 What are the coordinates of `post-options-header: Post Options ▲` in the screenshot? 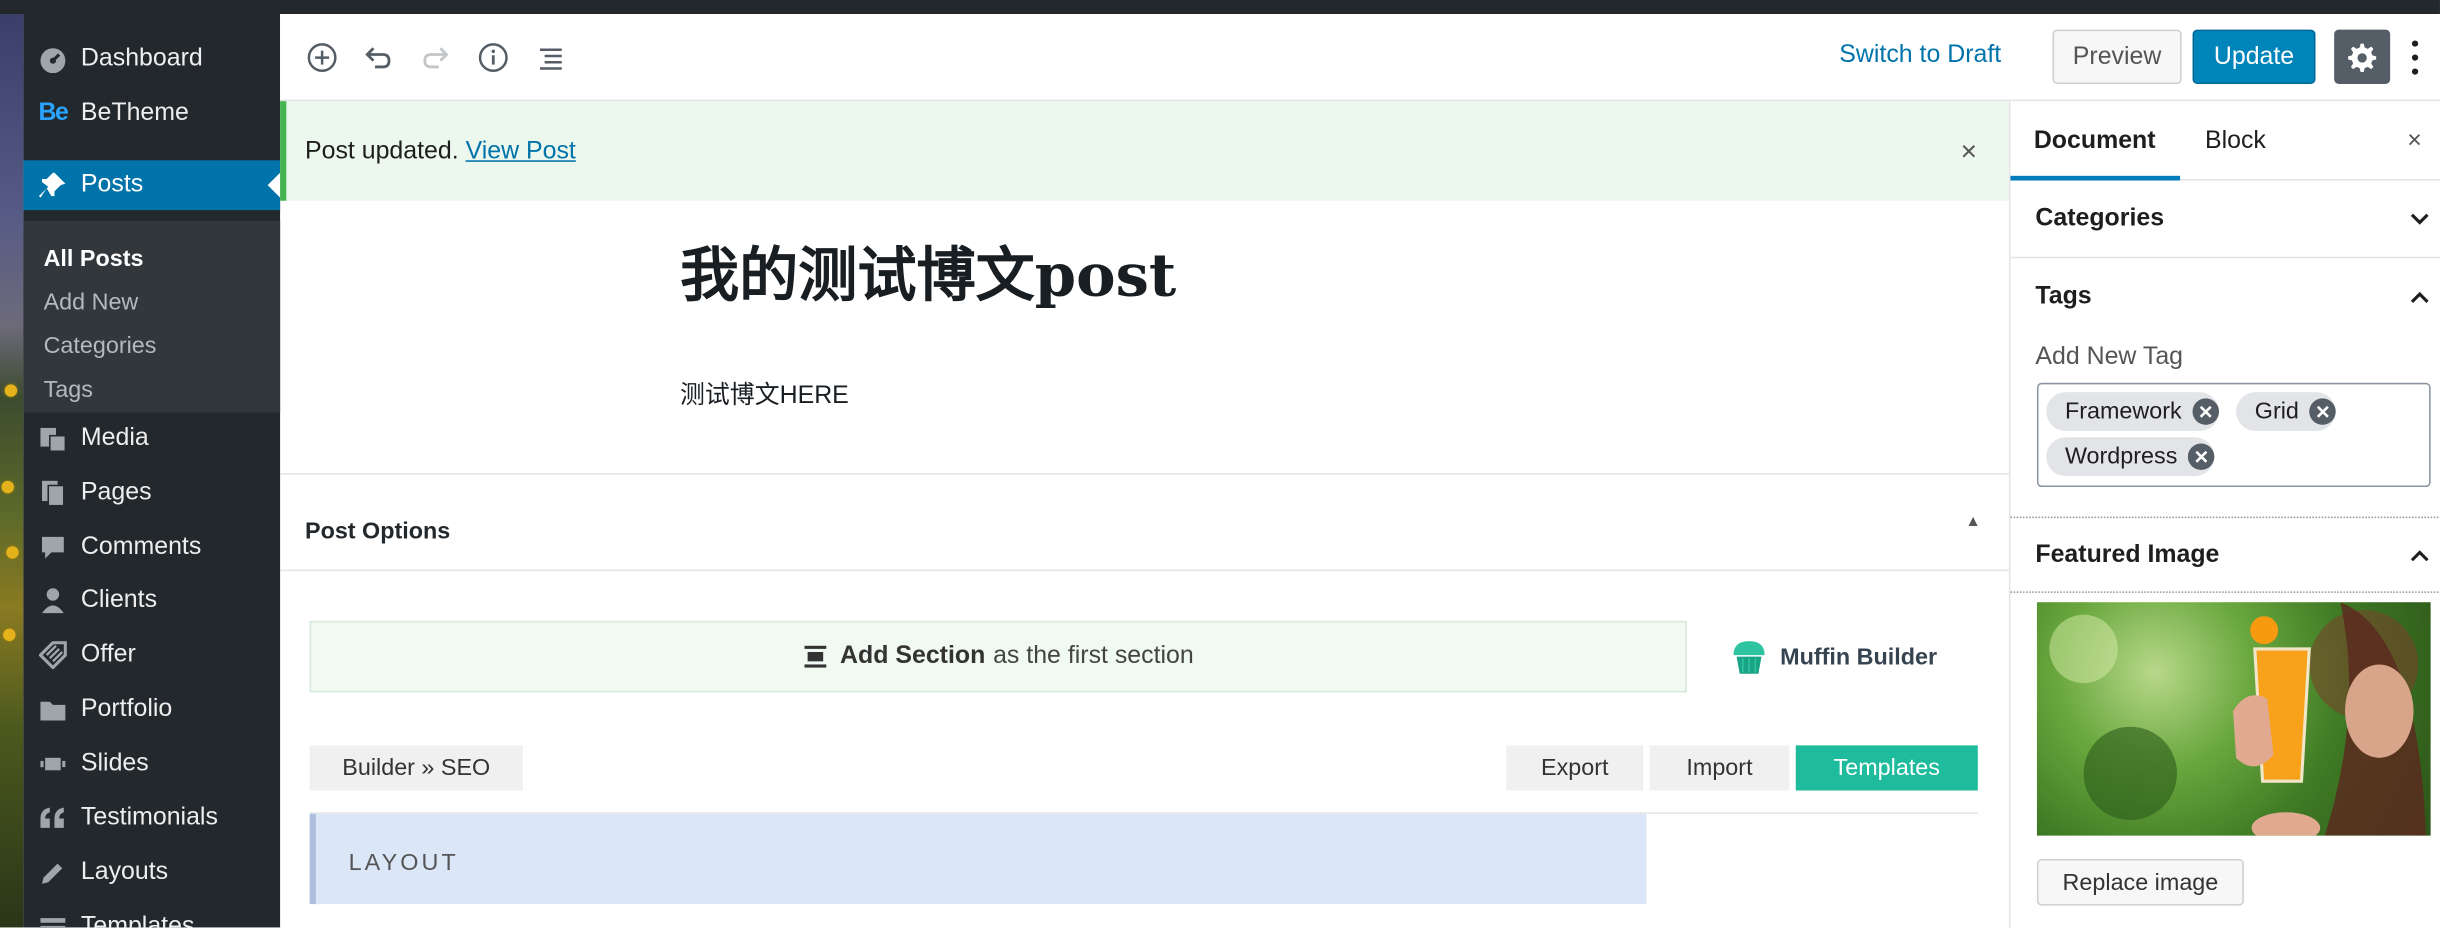 It's located at (1144, 523).